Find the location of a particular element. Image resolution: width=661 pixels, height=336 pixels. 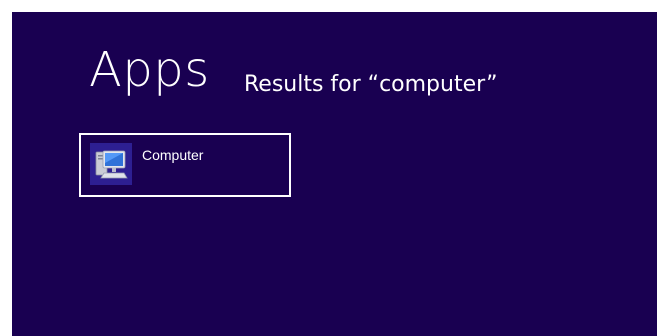

app-tile-label: Computer is located at coordinates (173, 155).